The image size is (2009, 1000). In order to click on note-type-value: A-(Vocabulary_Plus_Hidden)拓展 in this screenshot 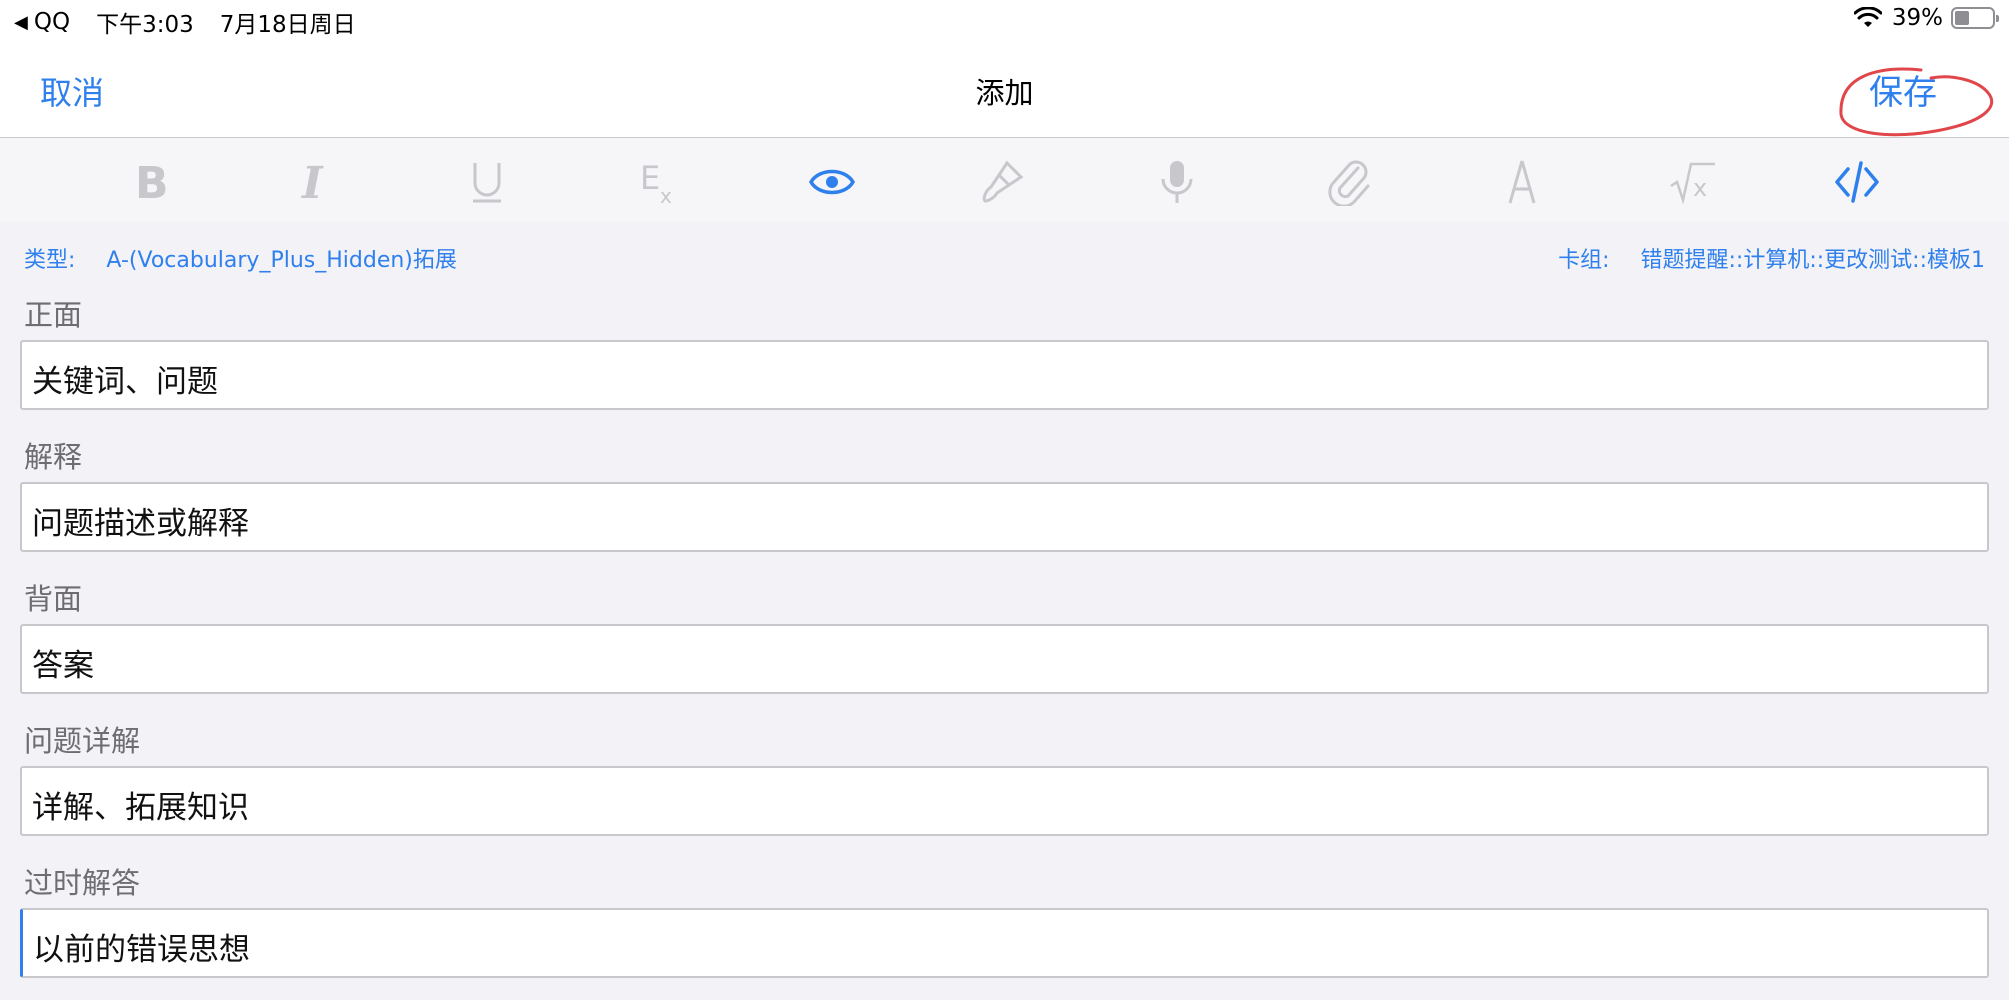, I will do `click(281, 260)`.